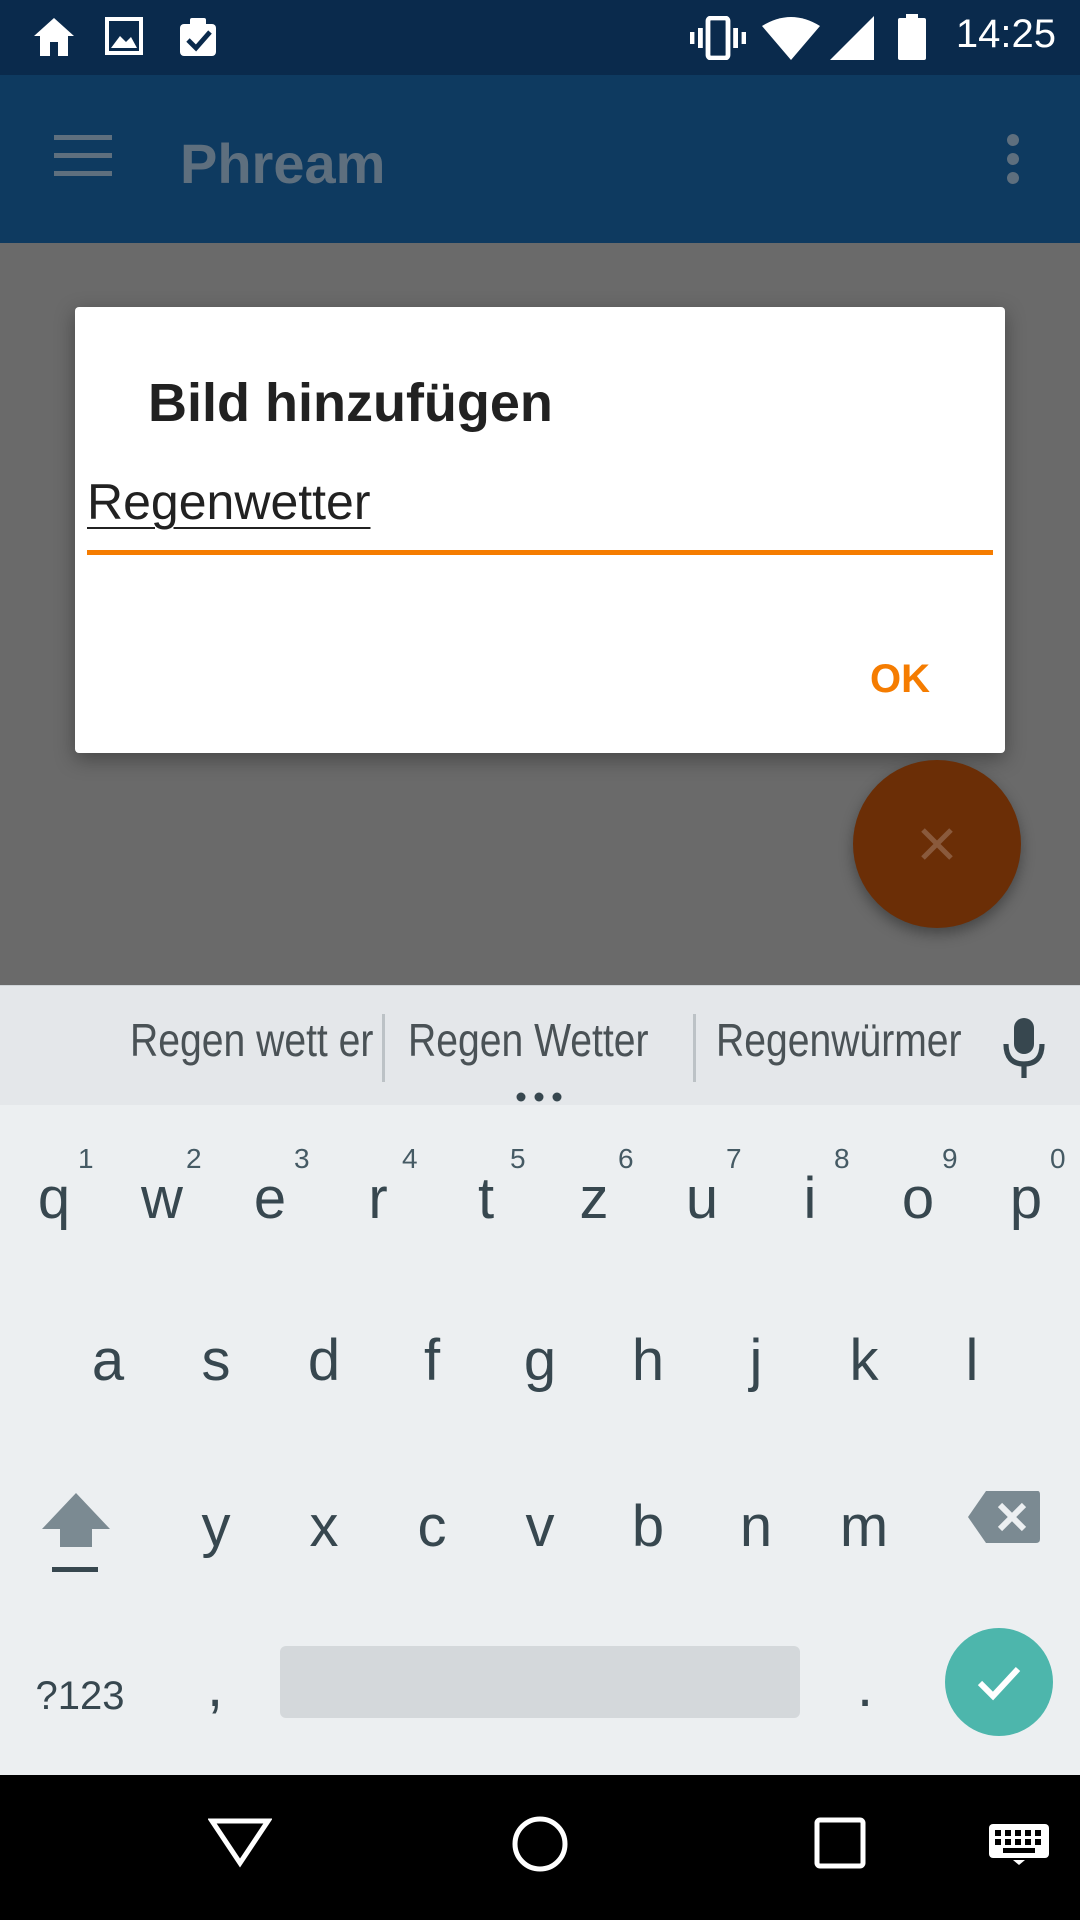  I want to click on key-o: o9, so click(918, 1194).